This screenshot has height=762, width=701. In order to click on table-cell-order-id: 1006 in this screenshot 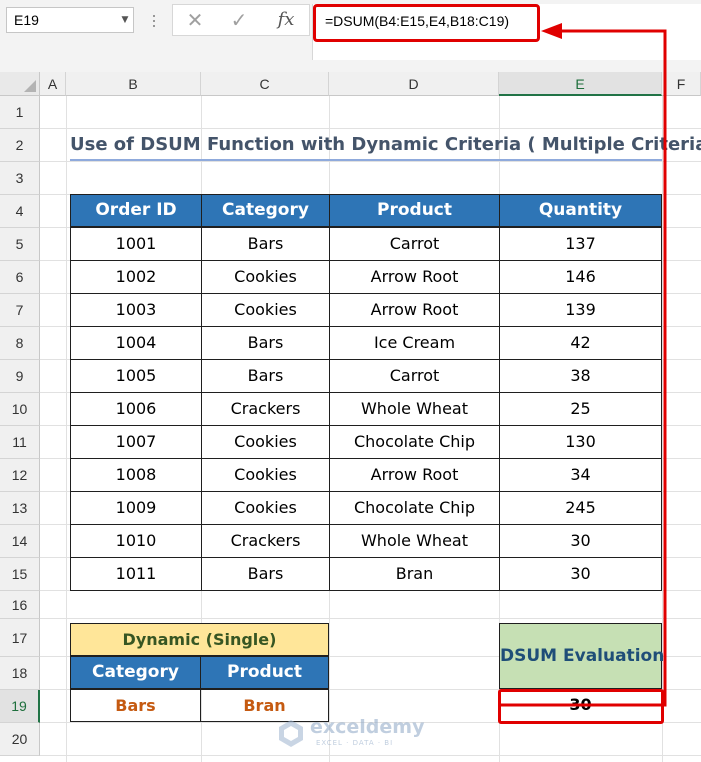, I will do `click(136, 409)`.